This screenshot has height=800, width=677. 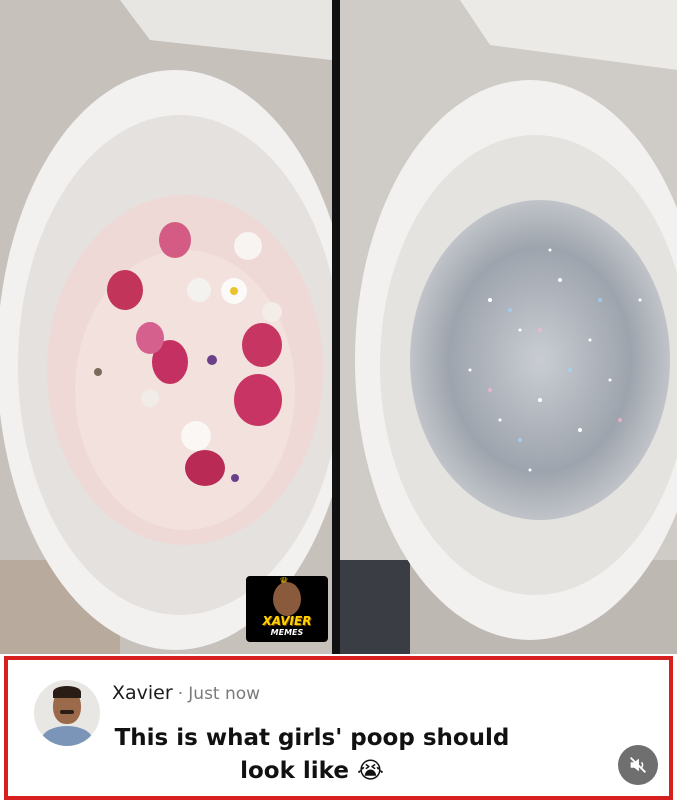 I want to click on mute-button, so click(x=638, y=765).